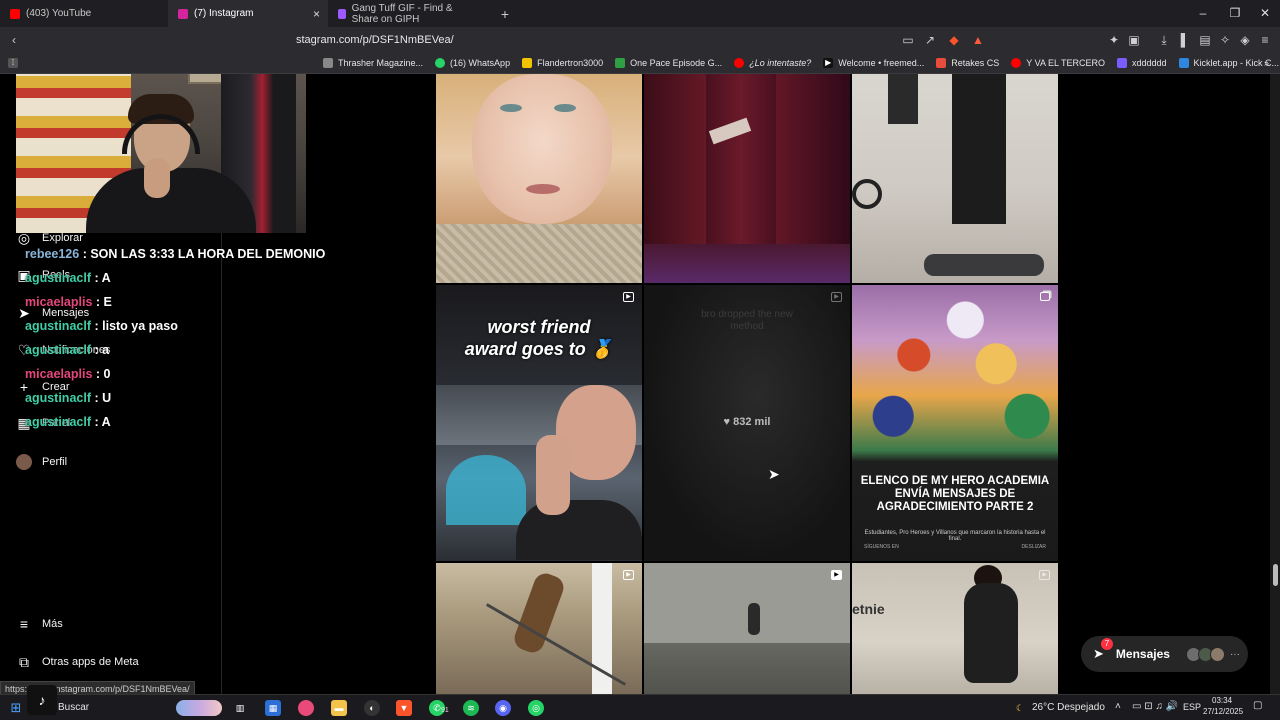  Describe the element at coordinates (77, 662) in the screenshot. I see `sidebar-item-meta-apps: ⧉ Otras apps de Meta` at that location.